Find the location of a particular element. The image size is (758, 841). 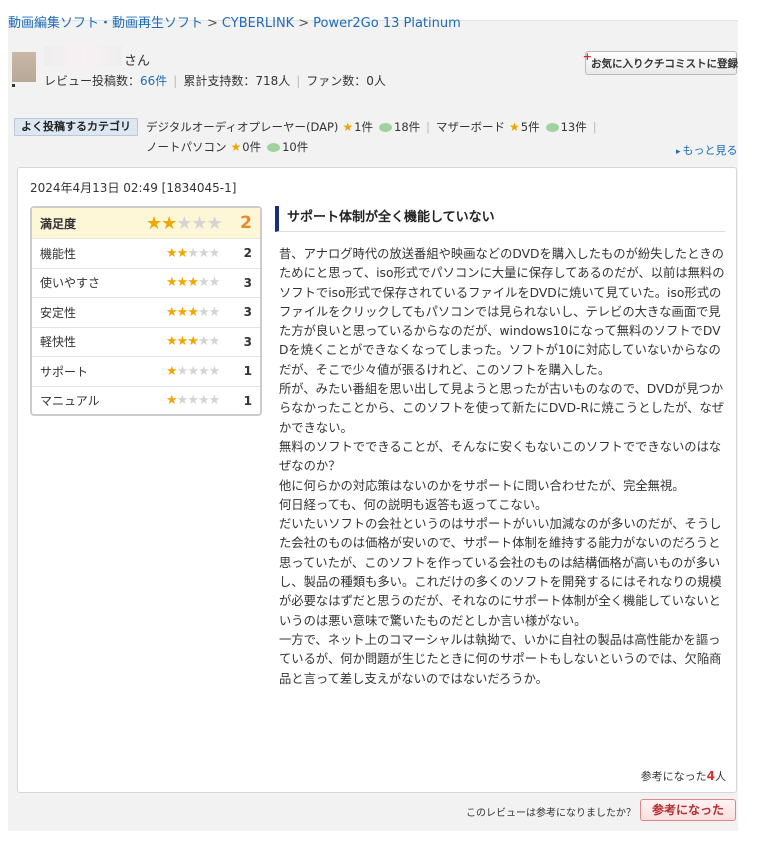

rating-label: 安定性 is located at coordinates (58, 312).